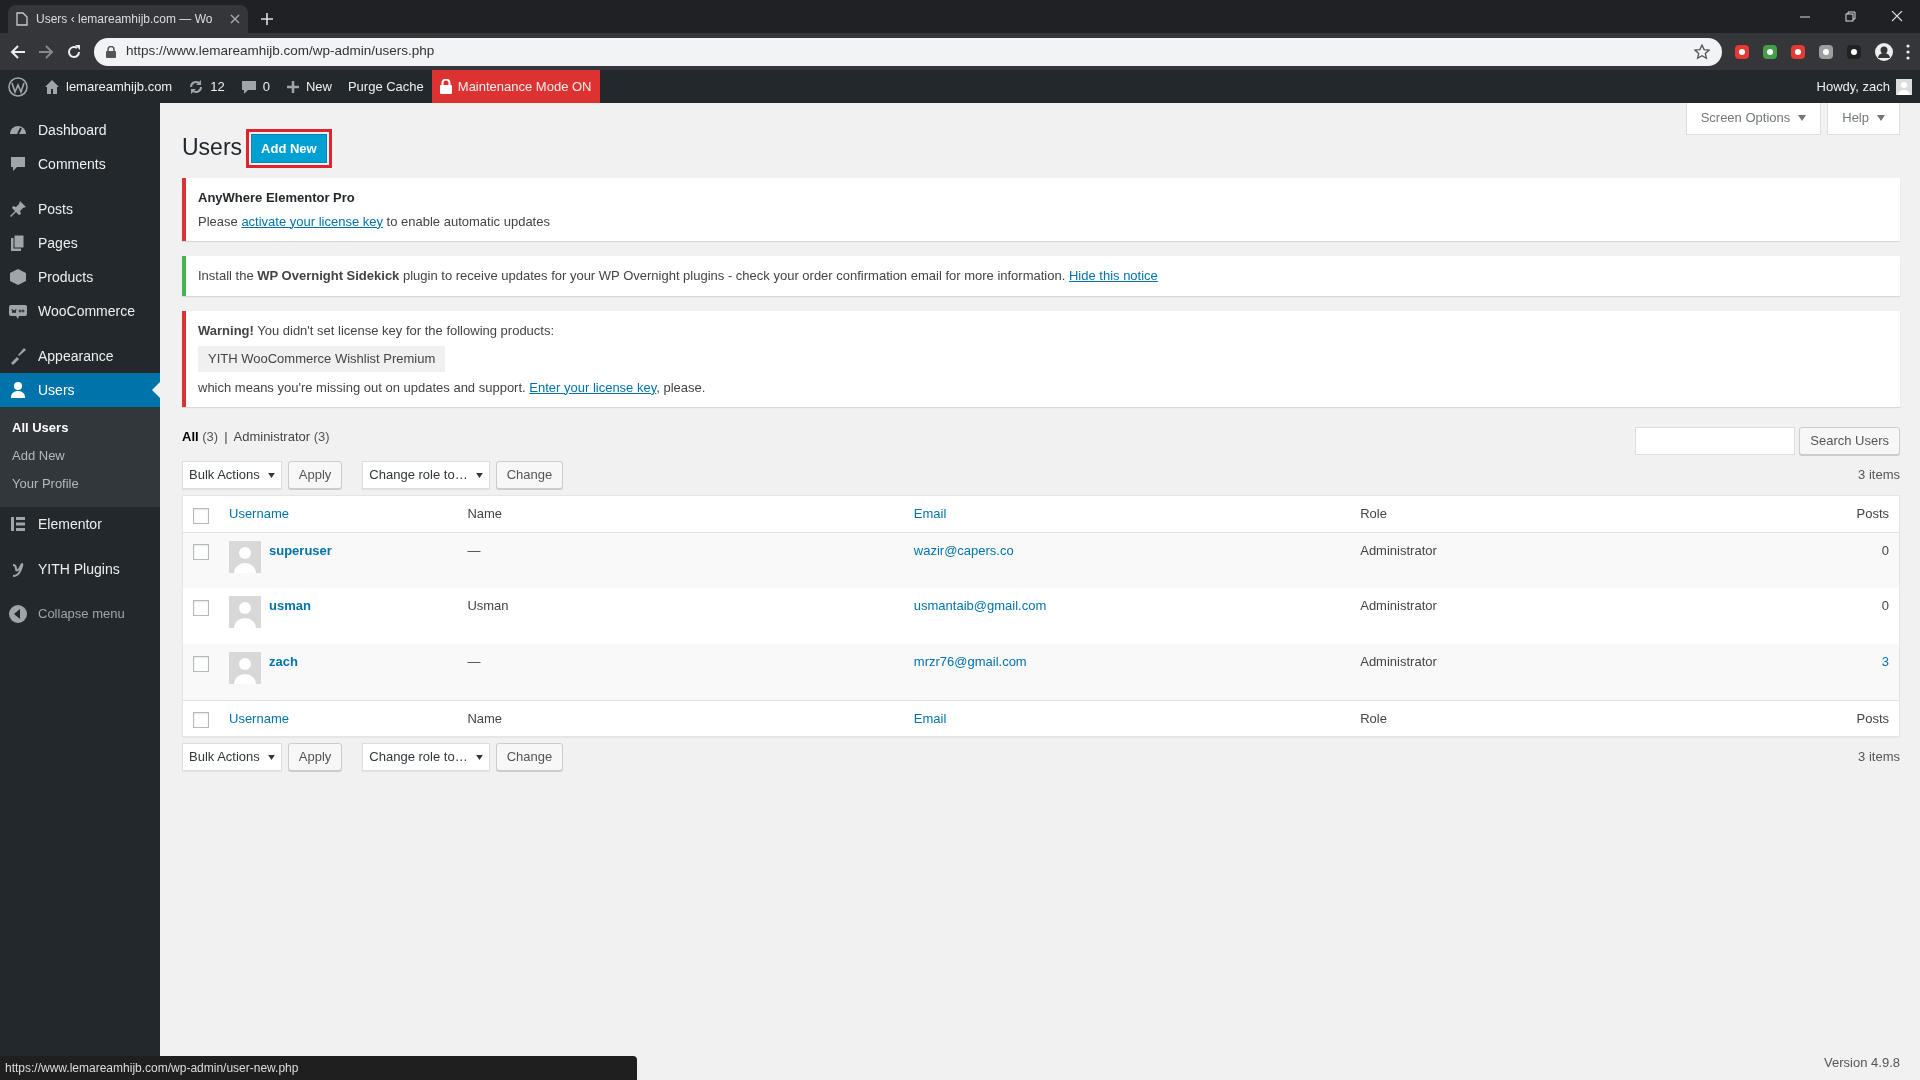 The height and width of the screenshot is (1080, 1920). Describe the element at coordinates (1715, 441) in the screenshot. I see `search-field` at that location.